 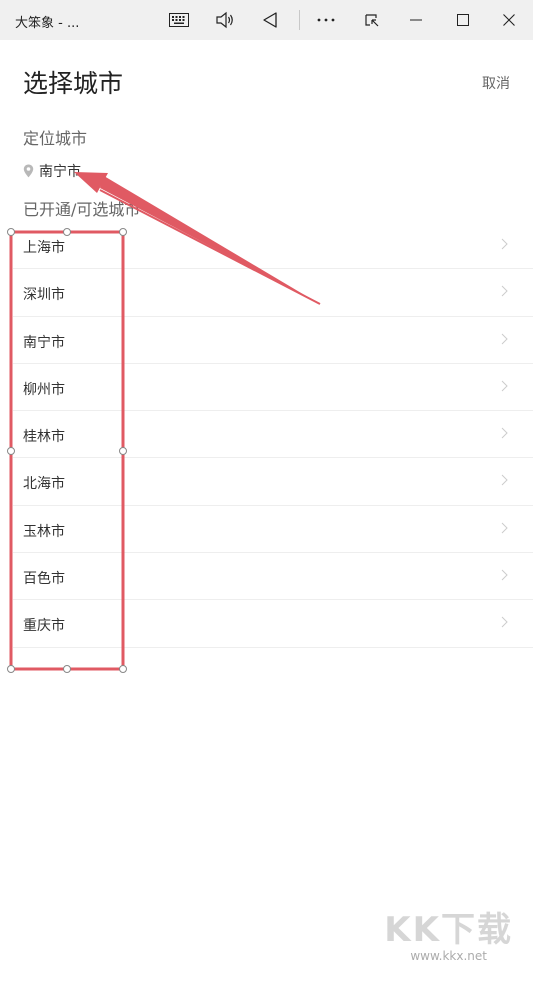 I want to click on more-icon, so click(x=326, y=20).